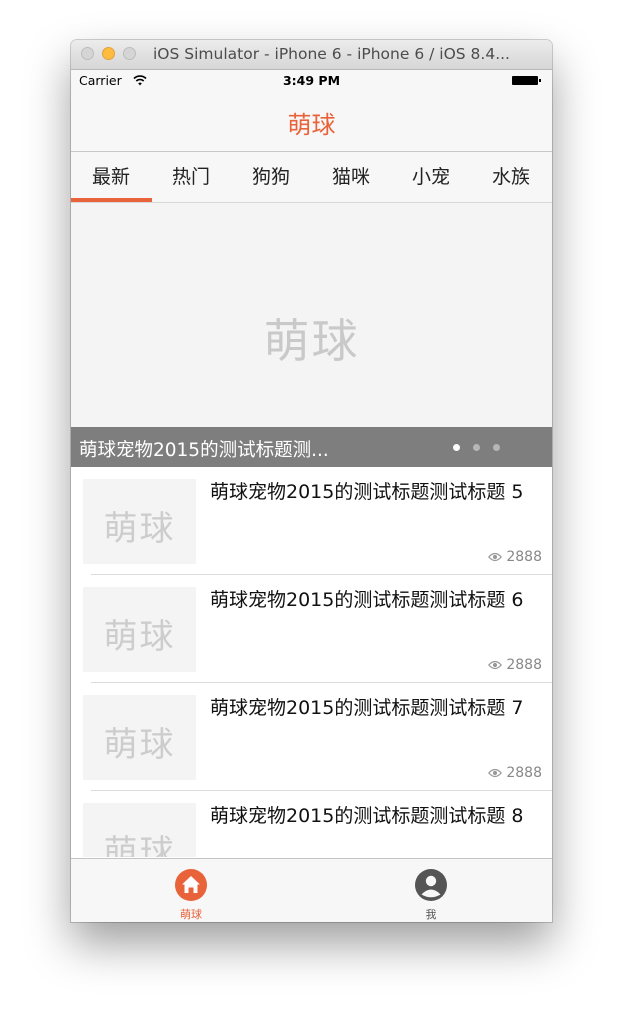 The height and width of the screenshot is (1024, 623). I want to click on tabbar-item-home: 萌球, so click(191, 890).